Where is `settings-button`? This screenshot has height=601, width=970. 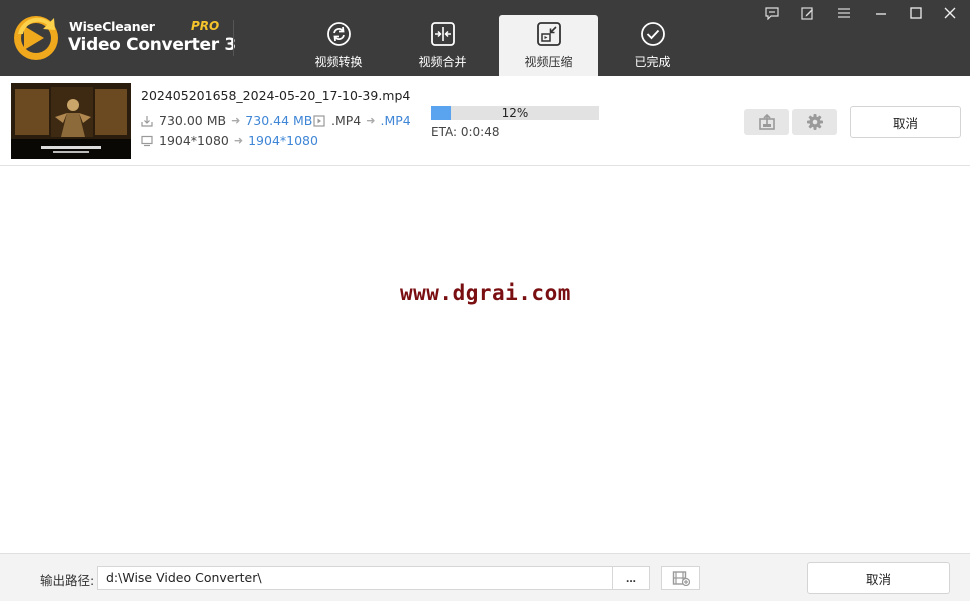 settings-button is located at coordinates (814, 122).